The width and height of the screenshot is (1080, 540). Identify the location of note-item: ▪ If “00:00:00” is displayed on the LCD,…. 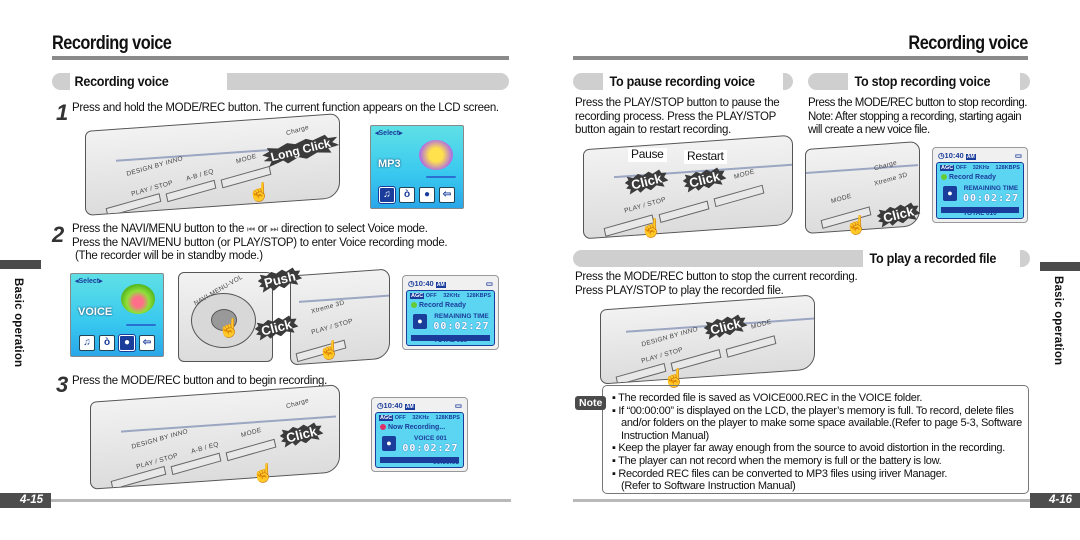
(817, 423).